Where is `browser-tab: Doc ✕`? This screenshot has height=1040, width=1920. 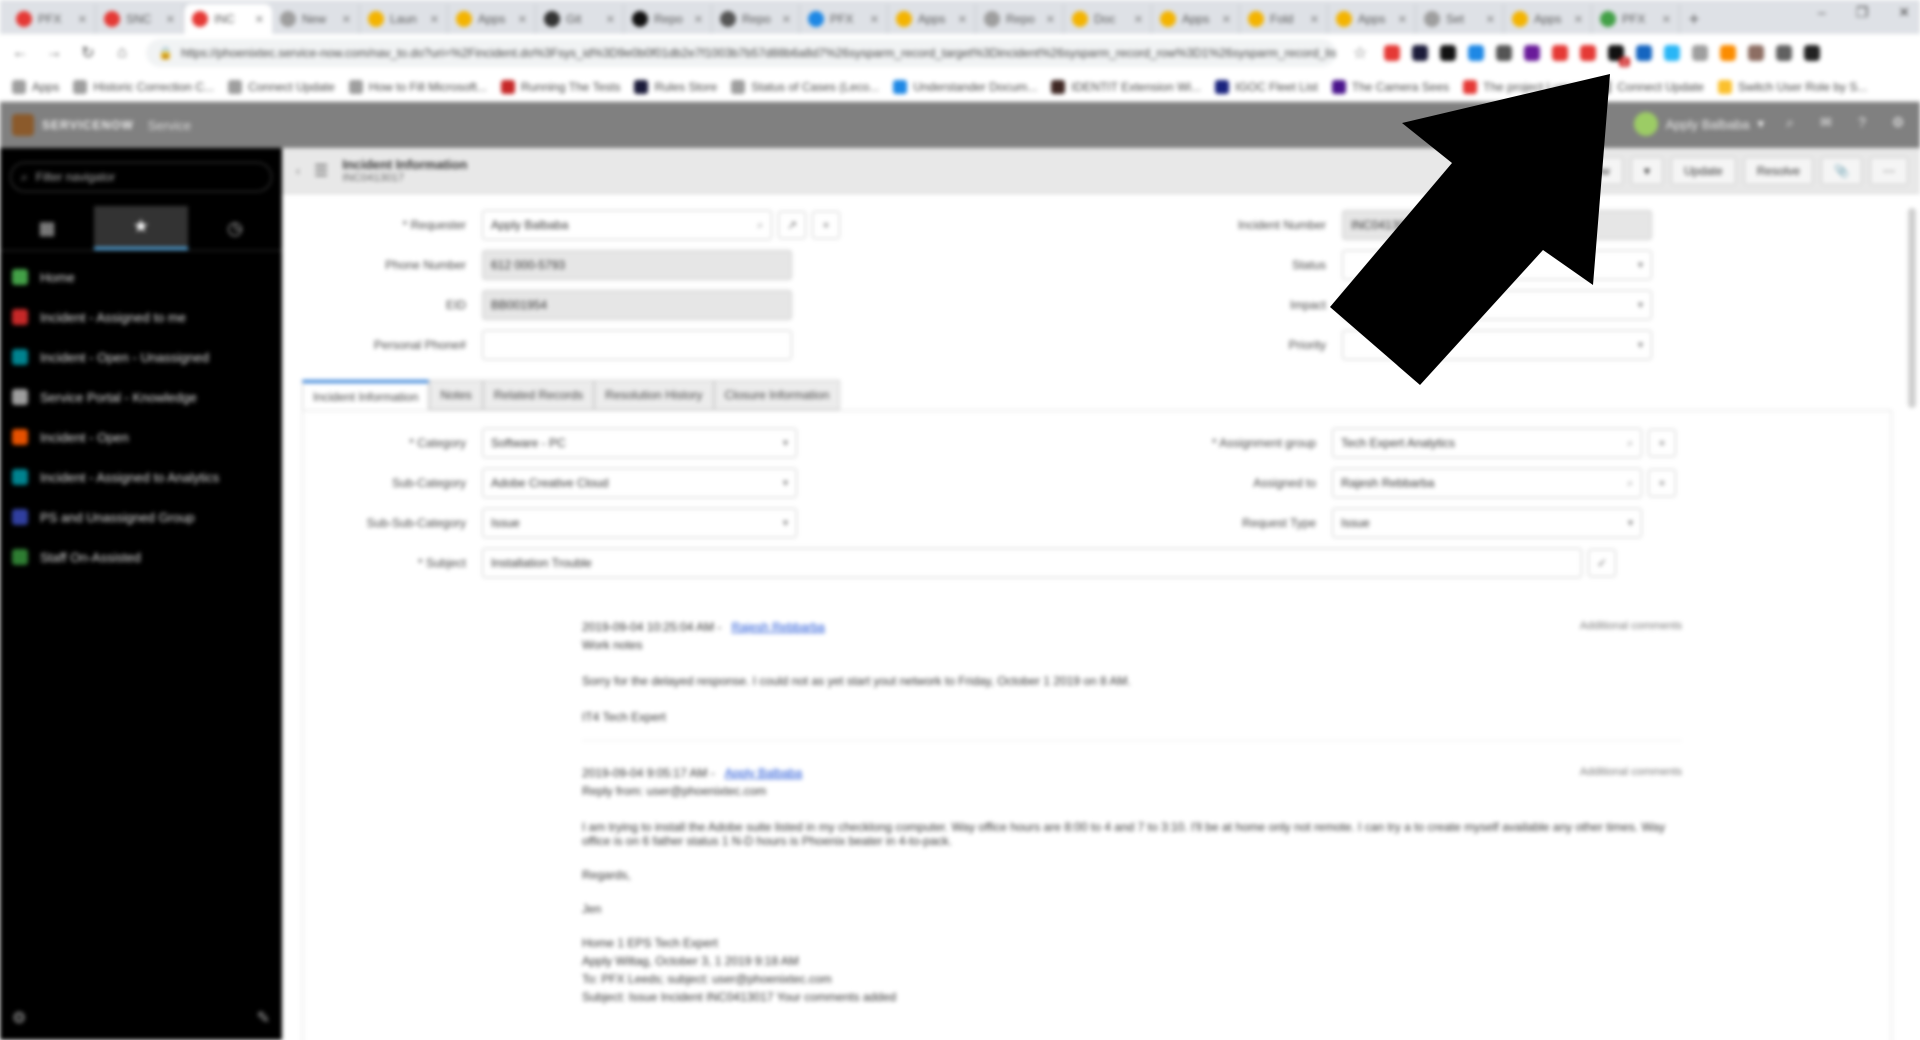 browser-tab: Doc ✕ is located at coordinates (1108, 19).